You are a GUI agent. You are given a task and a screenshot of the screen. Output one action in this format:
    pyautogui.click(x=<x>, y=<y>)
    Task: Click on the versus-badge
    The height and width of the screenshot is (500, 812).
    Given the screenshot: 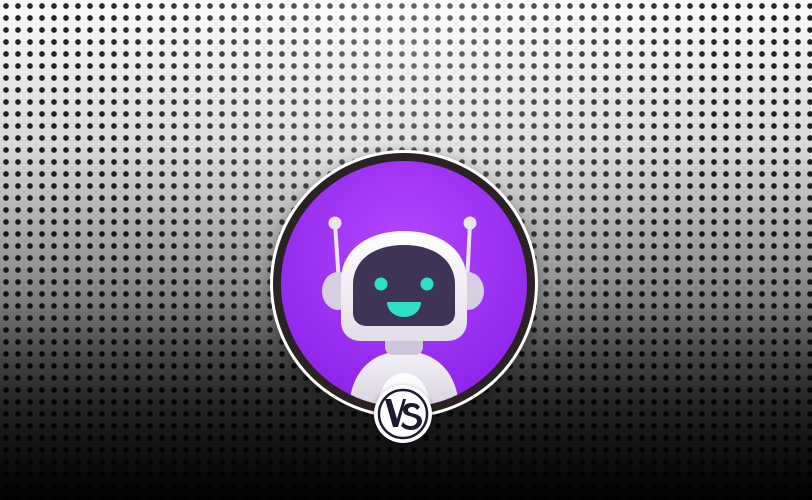 What is the action you would take?
    pyautogui.click(x=403, y=414)
    